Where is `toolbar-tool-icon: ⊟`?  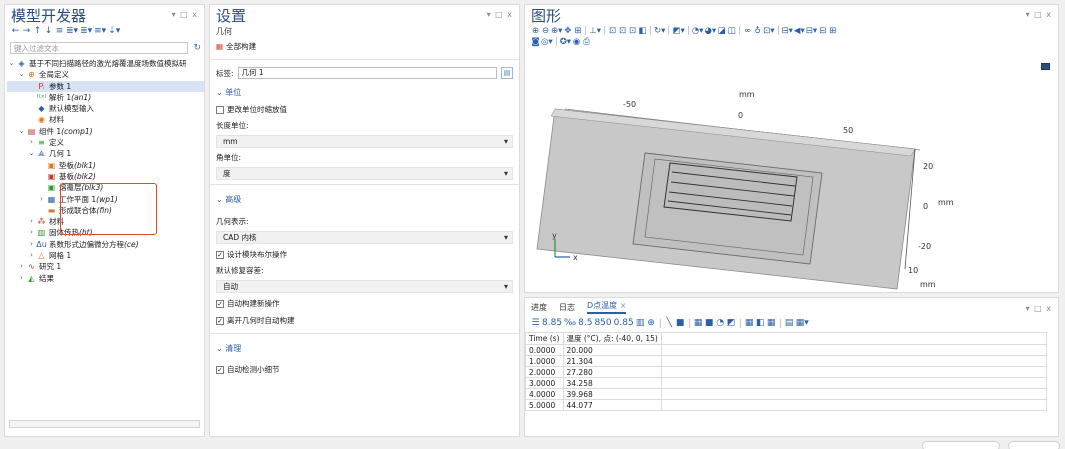
toolbar-tool-icon: ⊟ is located at coordinates (822, 31).